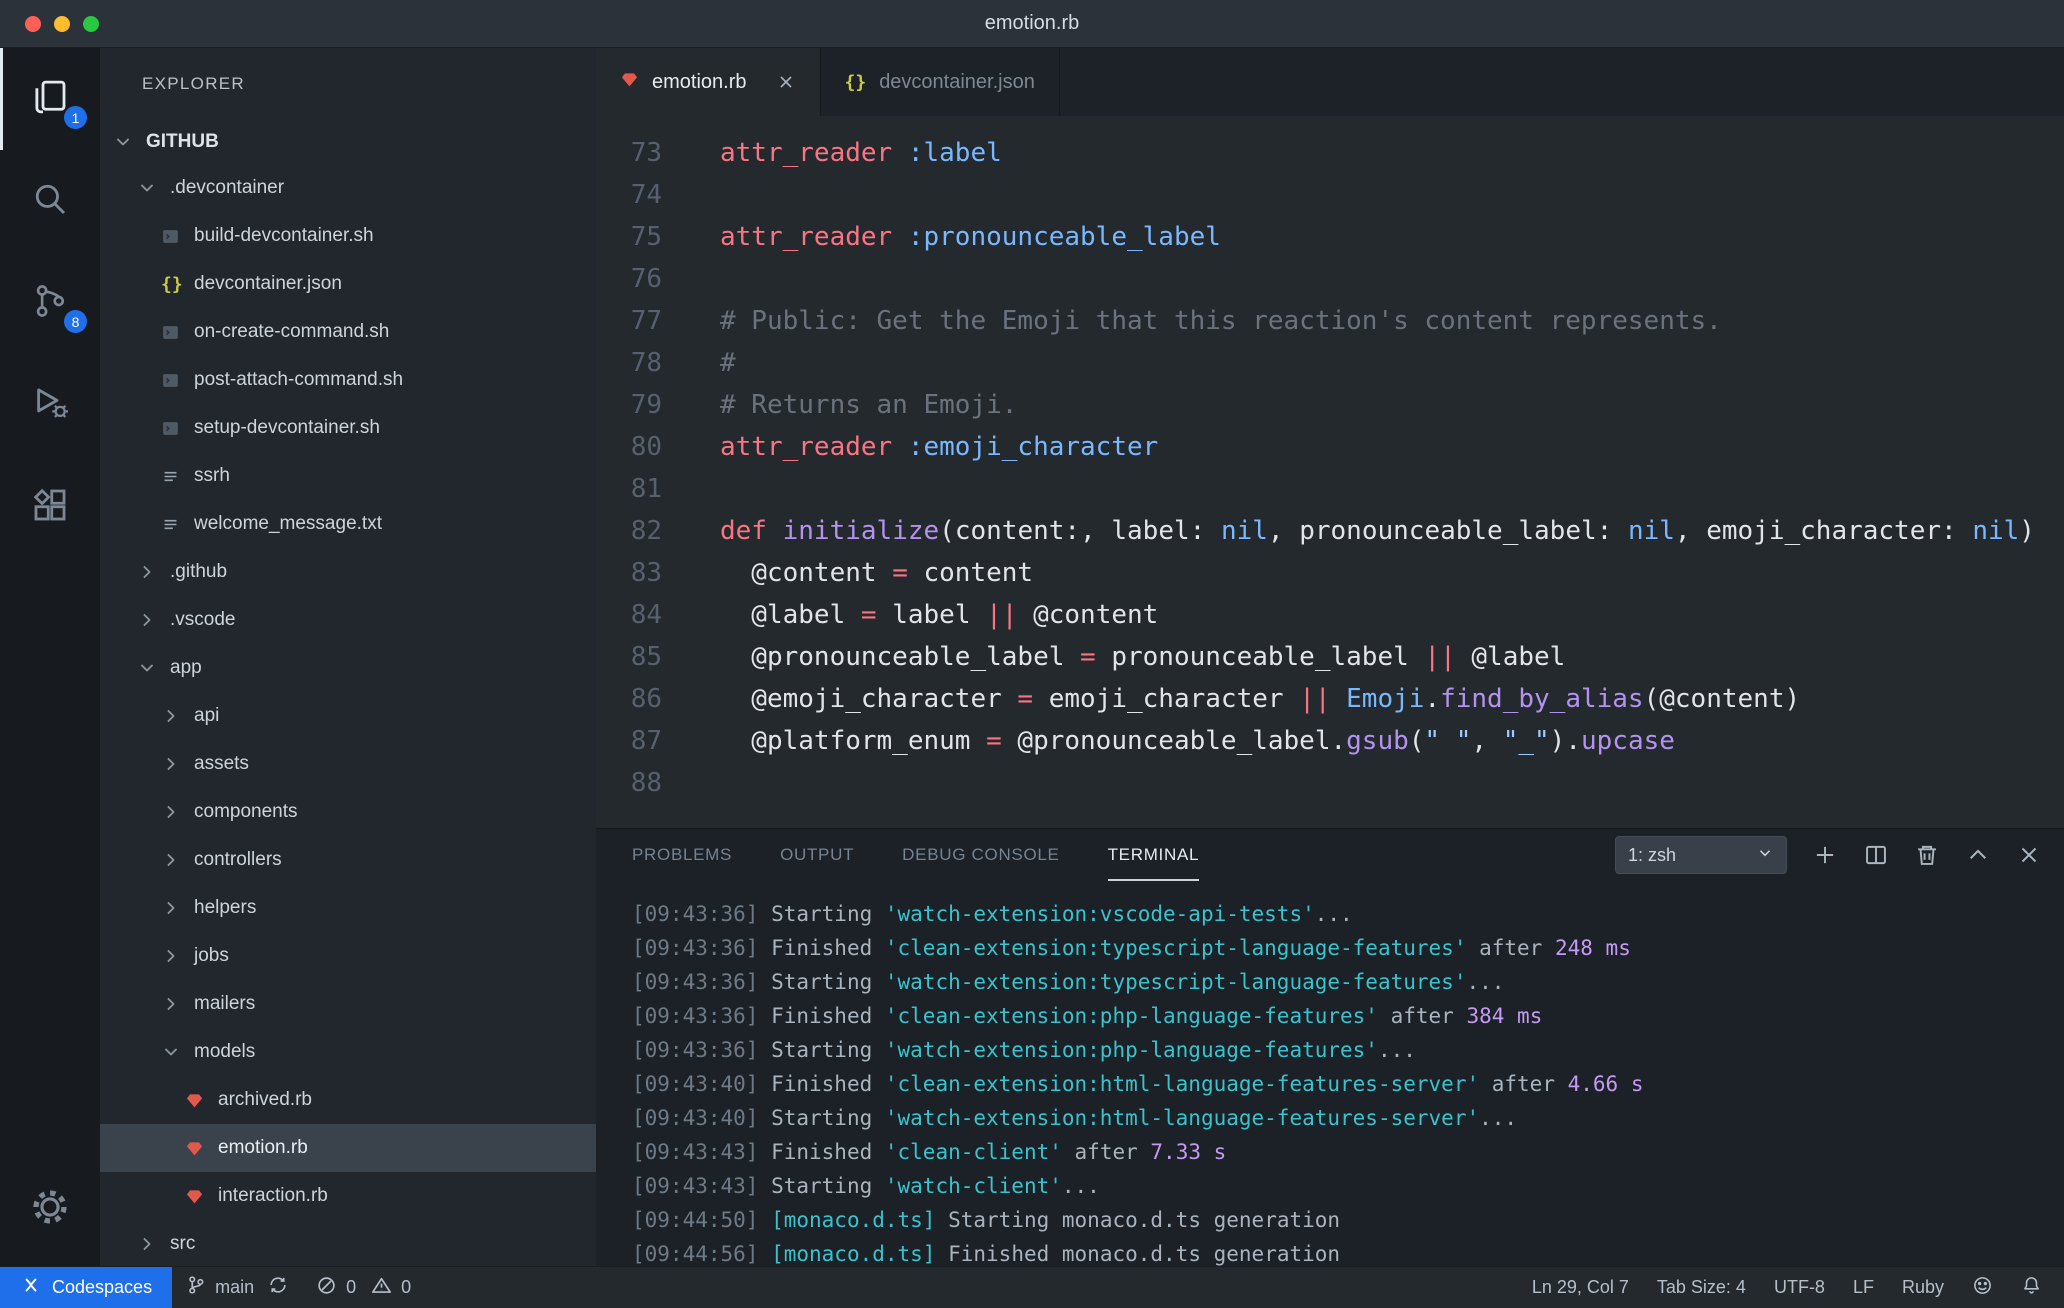 The height and width of the screenshot is (1308, 2064). I want to click on notifications-button, so click(2031, 1287).